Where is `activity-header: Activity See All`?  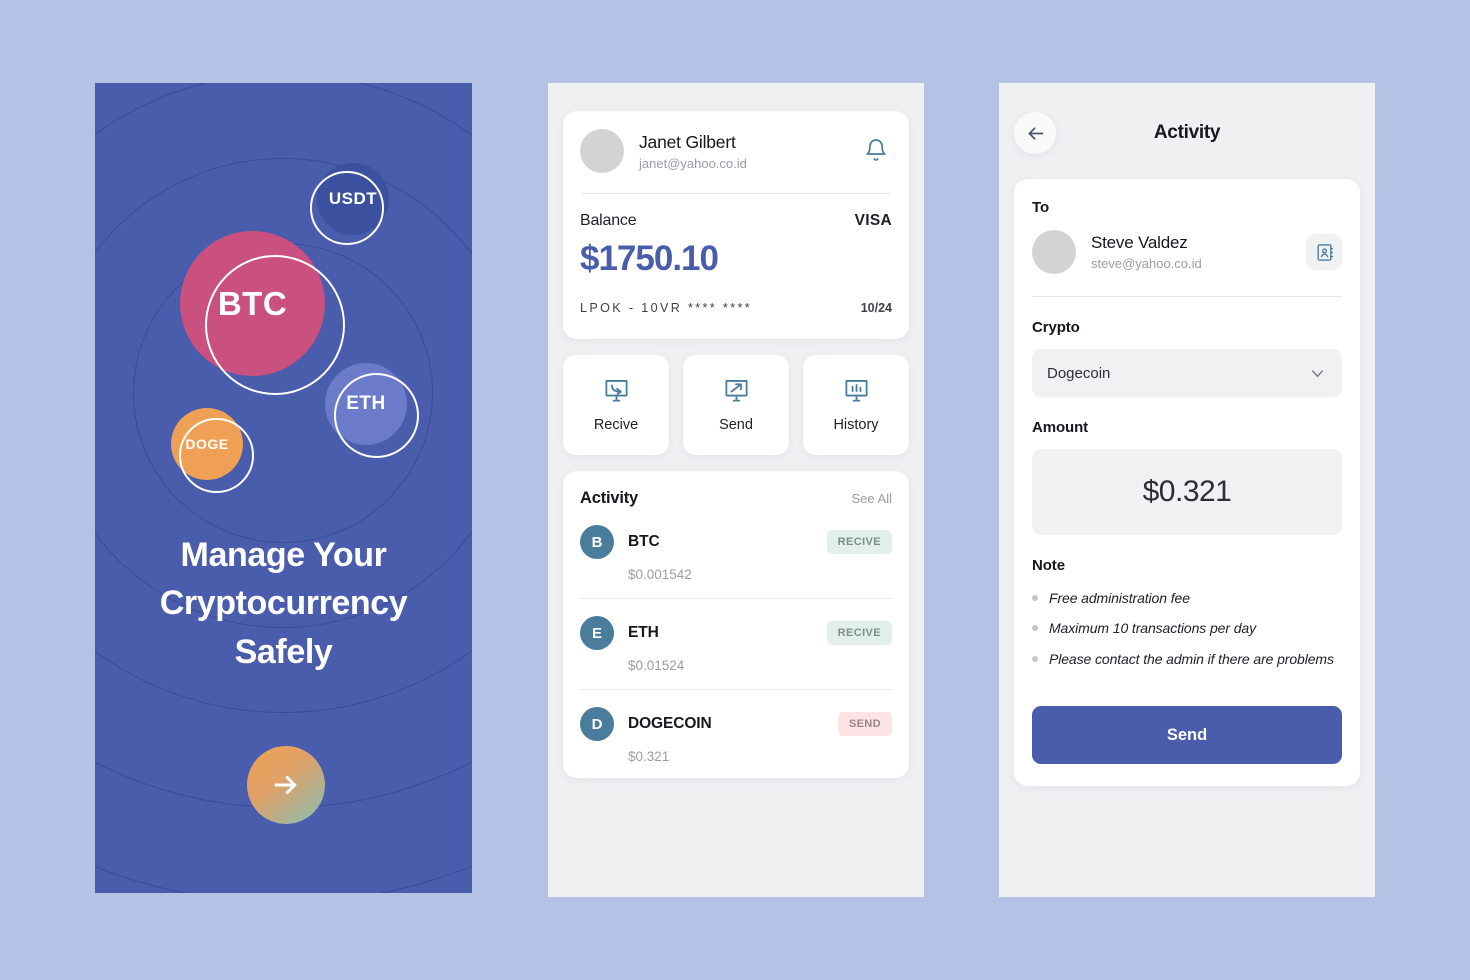 activity-header: Activity See All is located at coordinates (736, 498).